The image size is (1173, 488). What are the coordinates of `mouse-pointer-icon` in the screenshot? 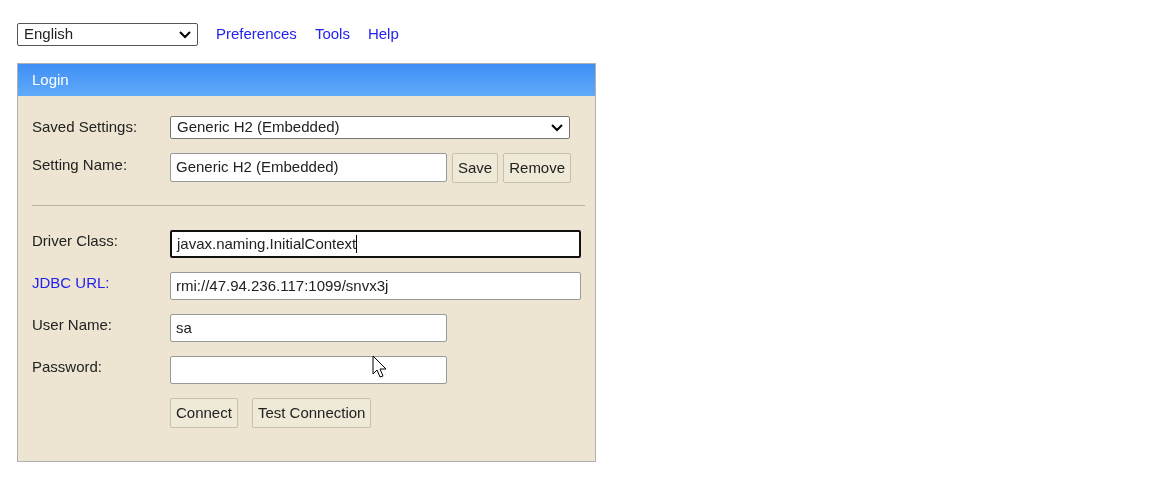 It's located at (380, 367).